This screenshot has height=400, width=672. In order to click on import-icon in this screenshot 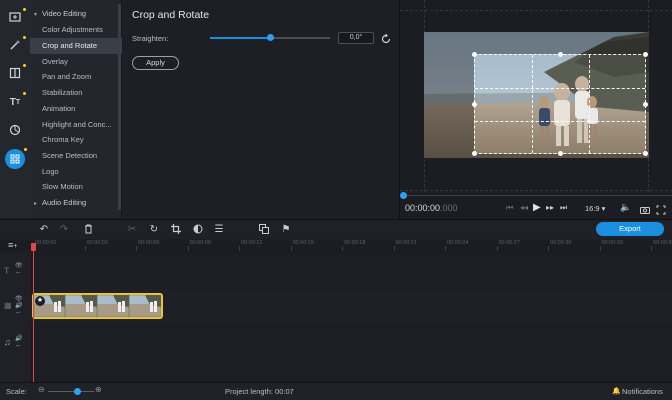, I will do `click(15, 17)`.